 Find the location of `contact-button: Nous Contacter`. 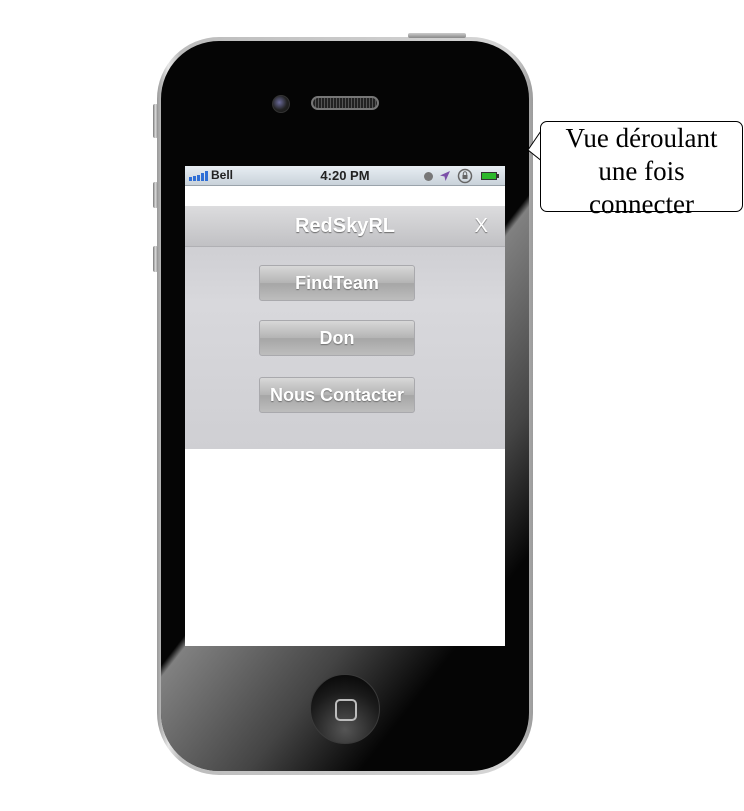

contact-button: Nous Contacter is located at coordinates (337, 395).